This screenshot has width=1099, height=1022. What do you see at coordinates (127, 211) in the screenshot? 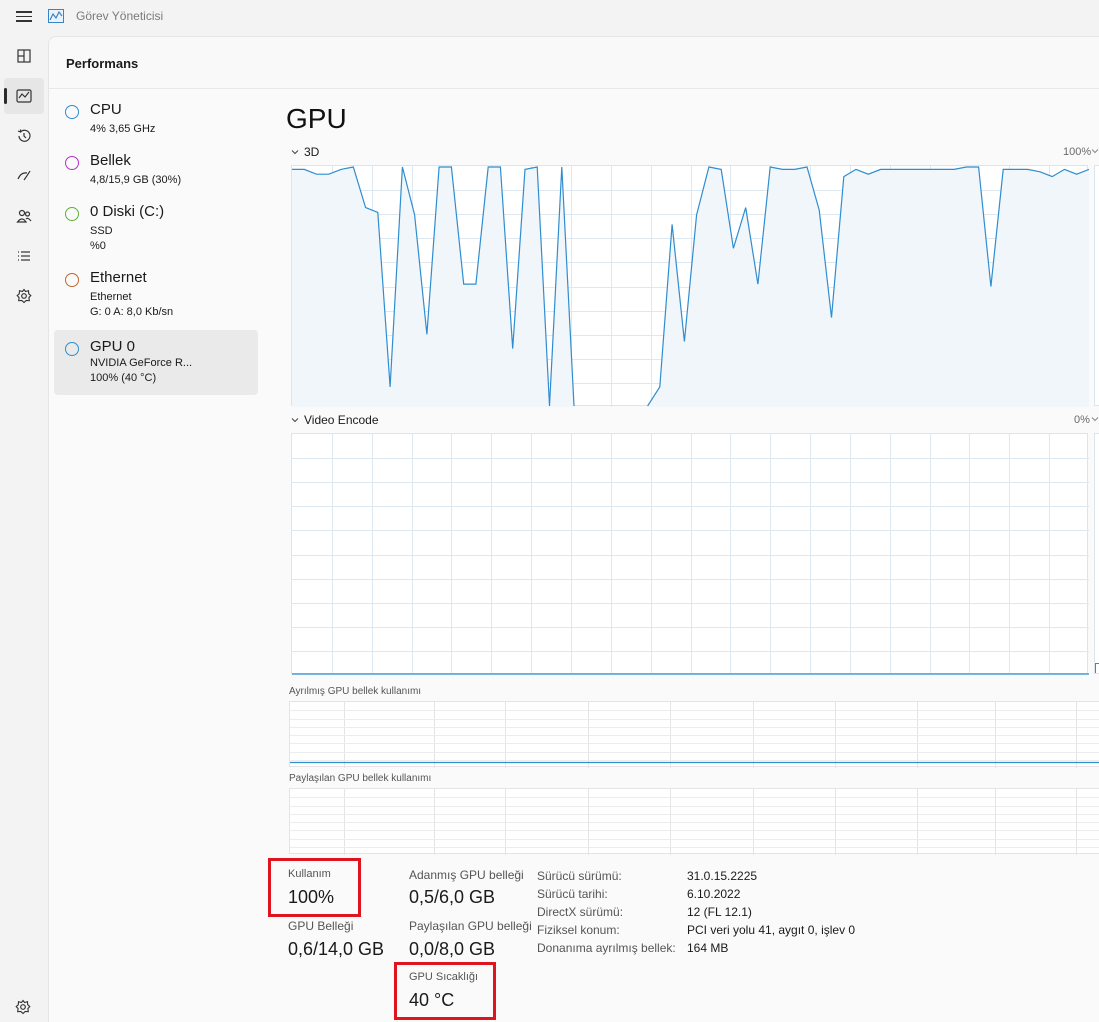
I see `device-name: 0 Diski (C:)` at bounding box center [127, 211].